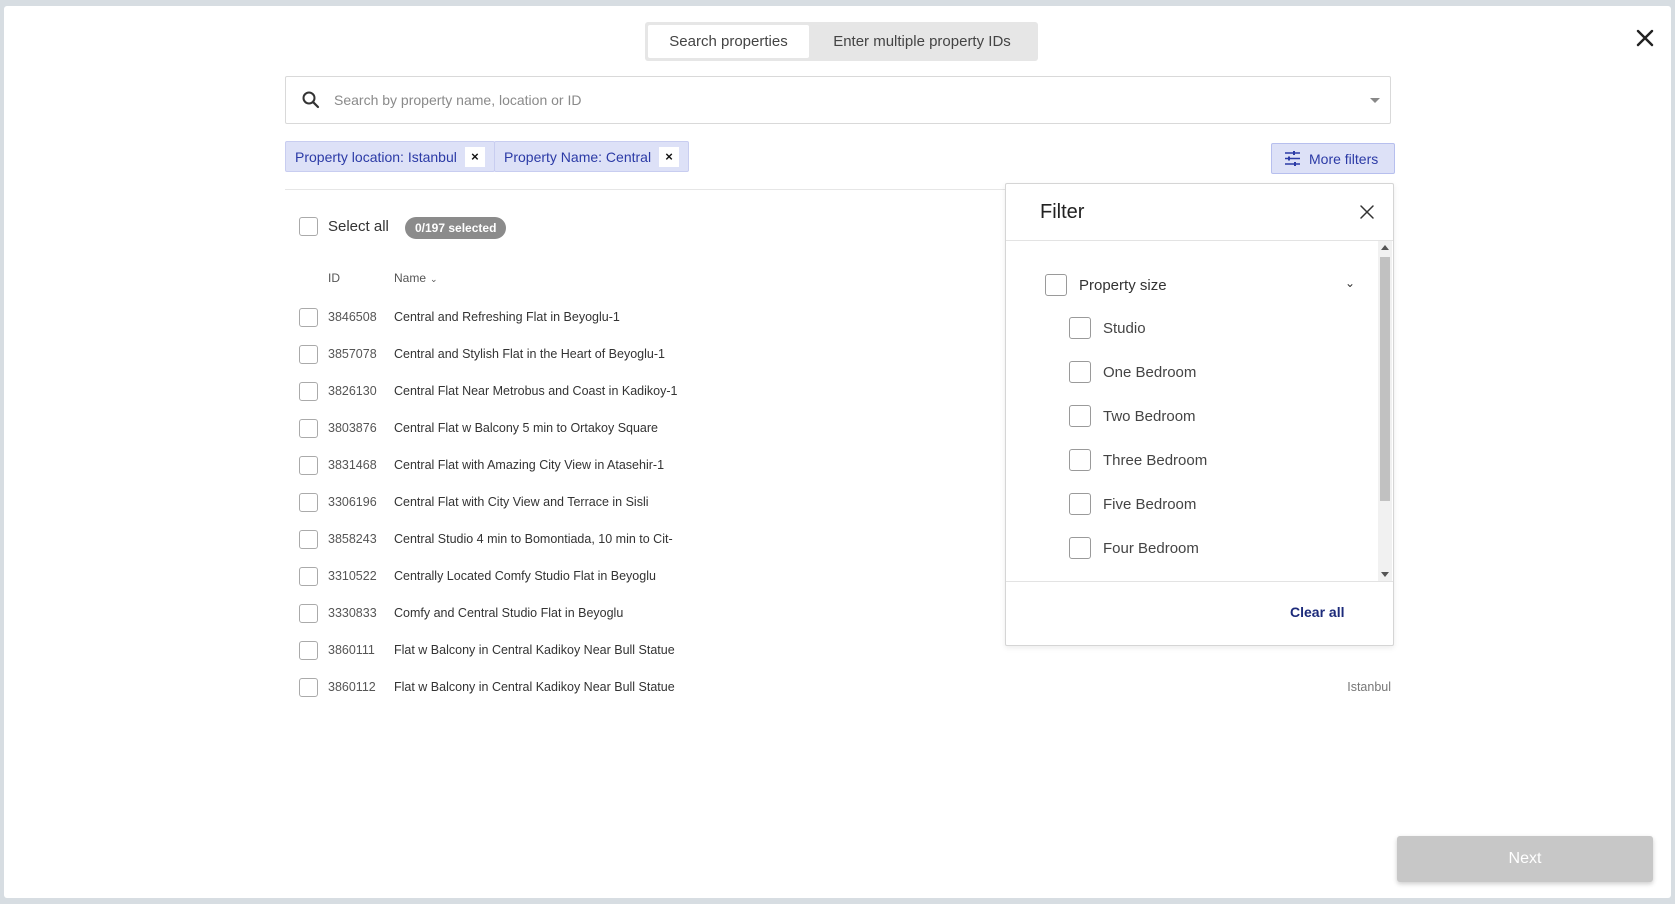  Describe the element at coordinates (1151, 548) in the screenshot. I see `option-label: Four Bedroom` at that location.